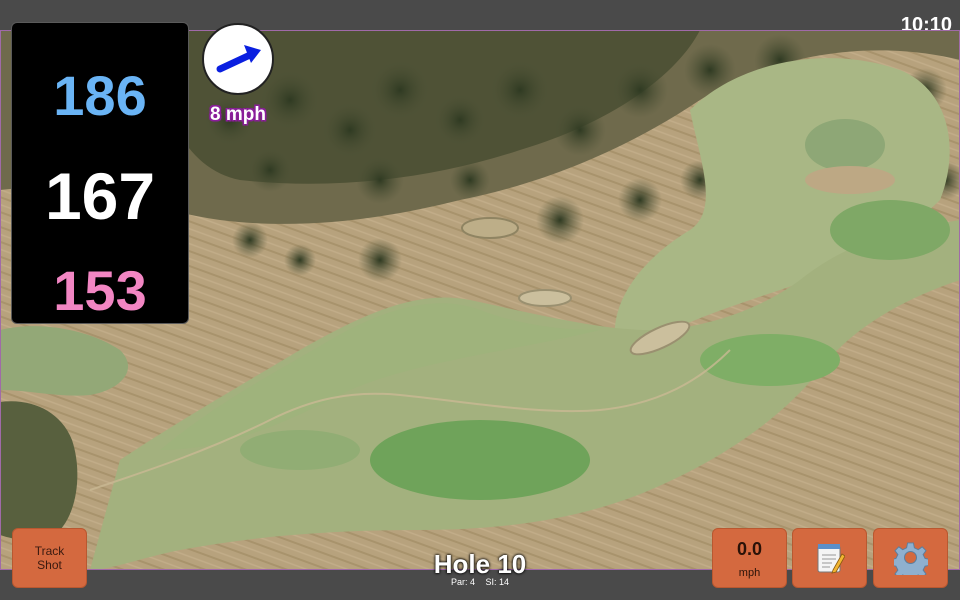 The height and width of the screenshot is (600, 960). What do you see at coordinates (480, 564) in the screenshot?
I see `hole-title: Hole 10` at bounding box center [480, 564].